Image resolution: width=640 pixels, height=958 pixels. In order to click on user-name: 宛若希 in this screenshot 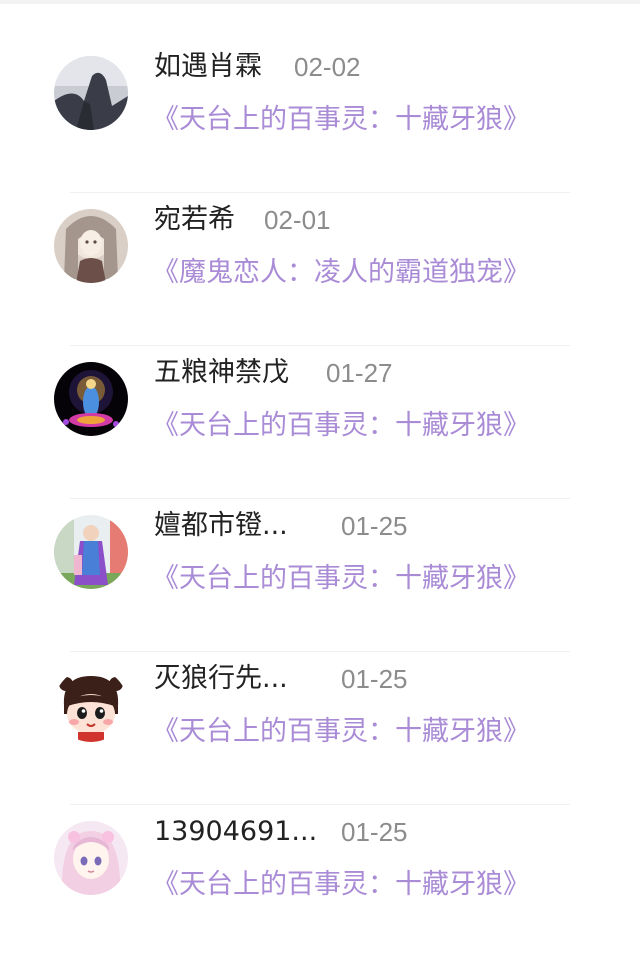, I will do `click(194, 220)`.